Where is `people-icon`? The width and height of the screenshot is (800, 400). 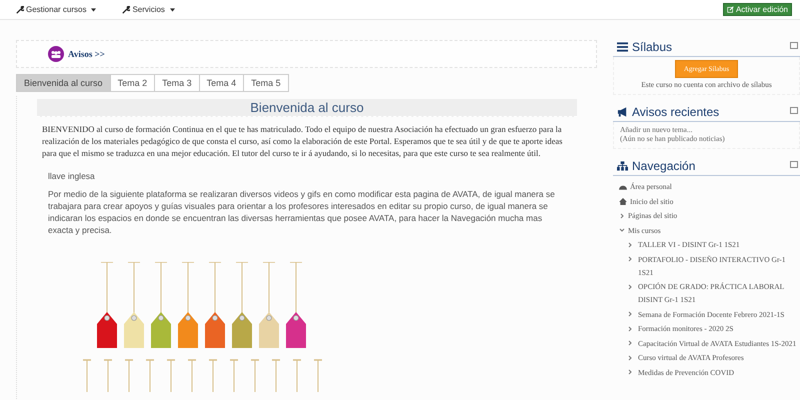 people-icon is located at coordinates (56, 54).